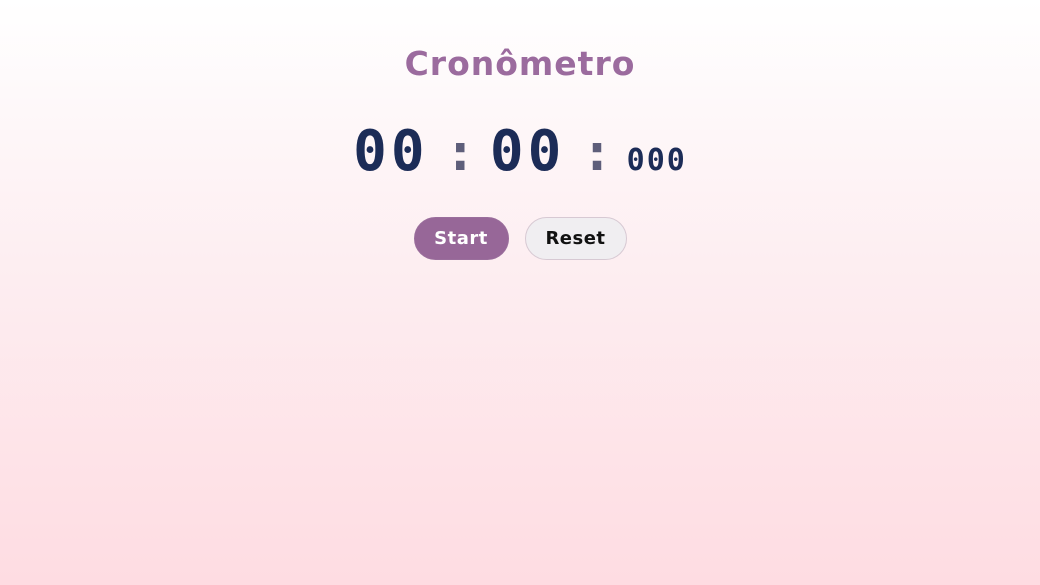  What do you see at coordinates (461, 238) in the screenshot?
I see `start-button: Start` at bounding box center [461, 238].